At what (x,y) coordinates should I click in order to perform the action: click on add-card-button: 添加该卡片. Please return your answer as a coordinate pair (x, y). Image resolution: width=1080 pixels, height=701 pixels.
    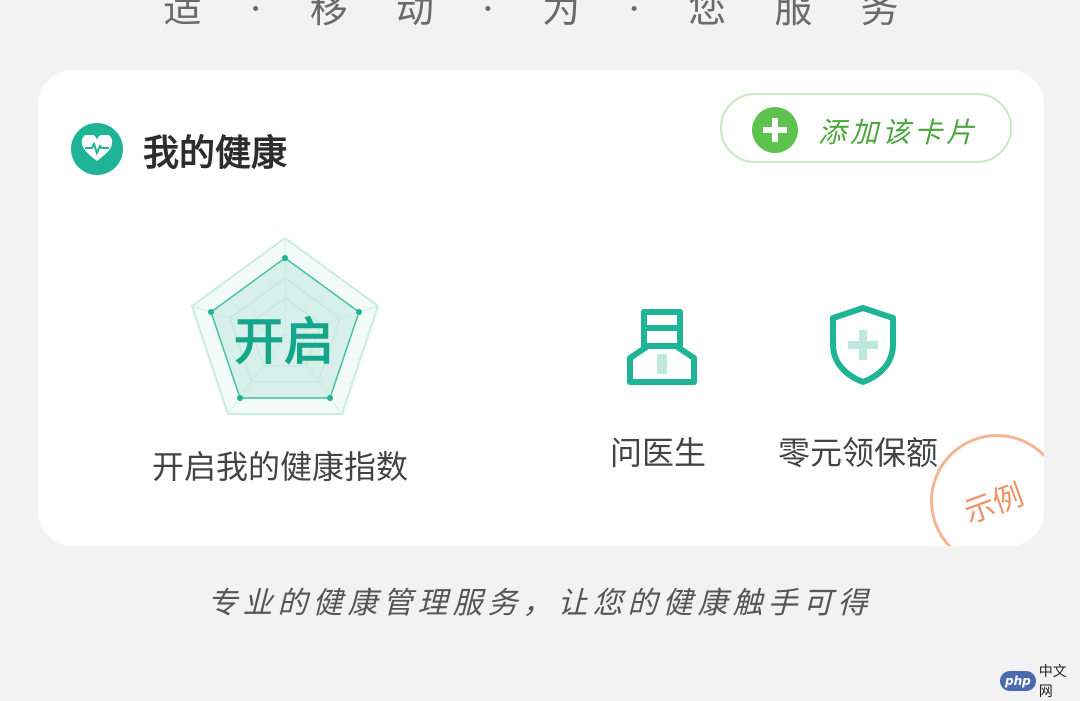
    Looking at the image, I should click on (866, 128).